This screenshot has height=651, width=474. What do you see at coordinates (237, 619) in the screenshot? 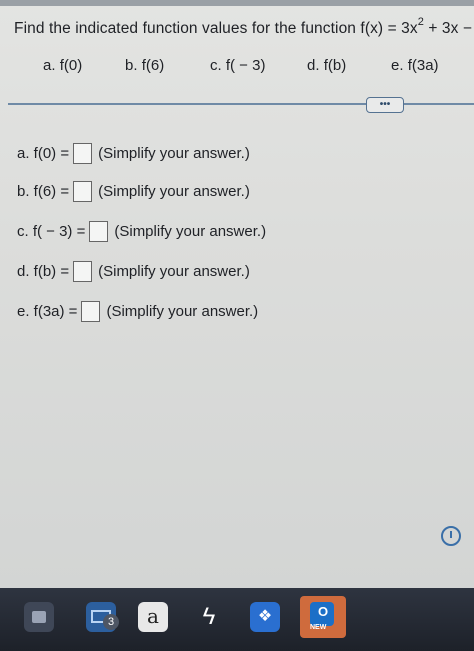
I see `taskbar: 3 a ϟ ❖ O NEW` at bounding box center [237, 619].